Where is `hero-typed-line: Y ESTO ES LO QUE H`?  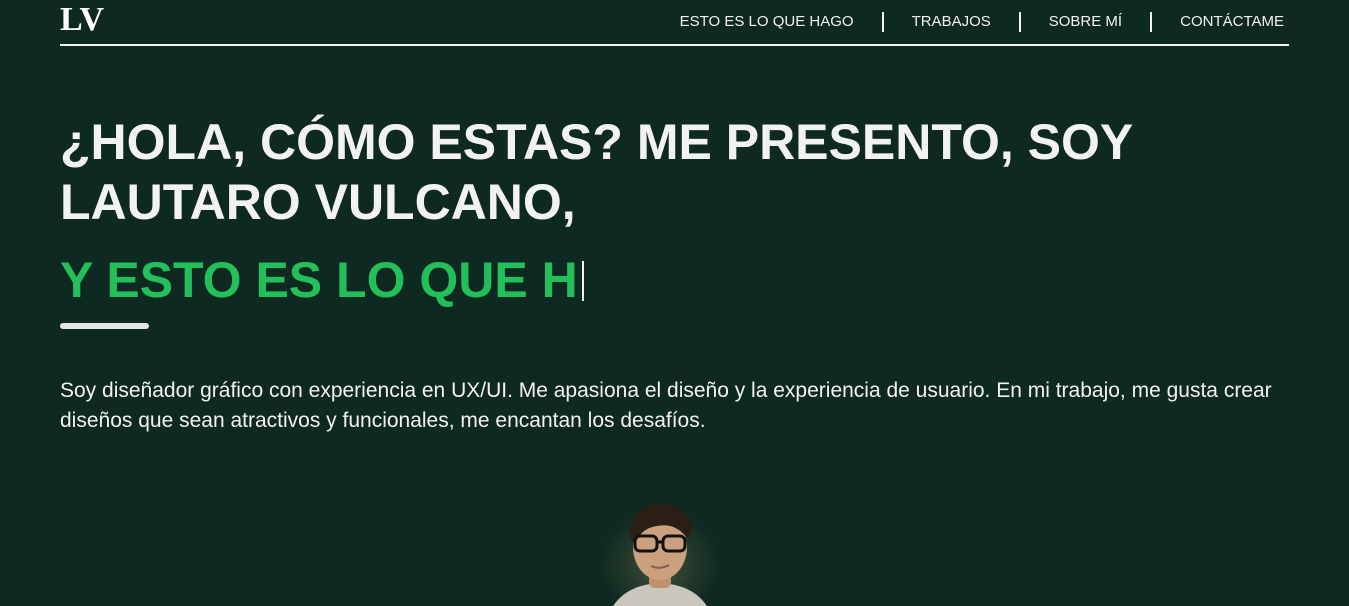 hero-typed-line: Y ESTO ES LO QUE H is located at coordinates (322, 280).